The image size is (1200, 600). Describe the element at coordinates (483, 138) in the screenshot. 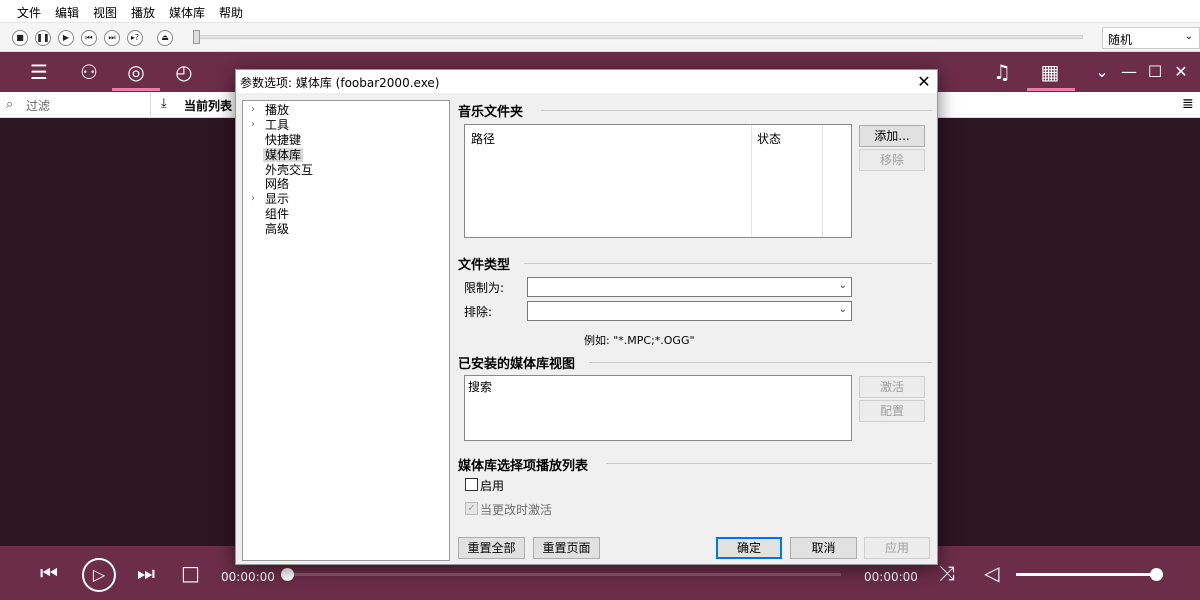

I see `column-header-path: 路径` at that location.